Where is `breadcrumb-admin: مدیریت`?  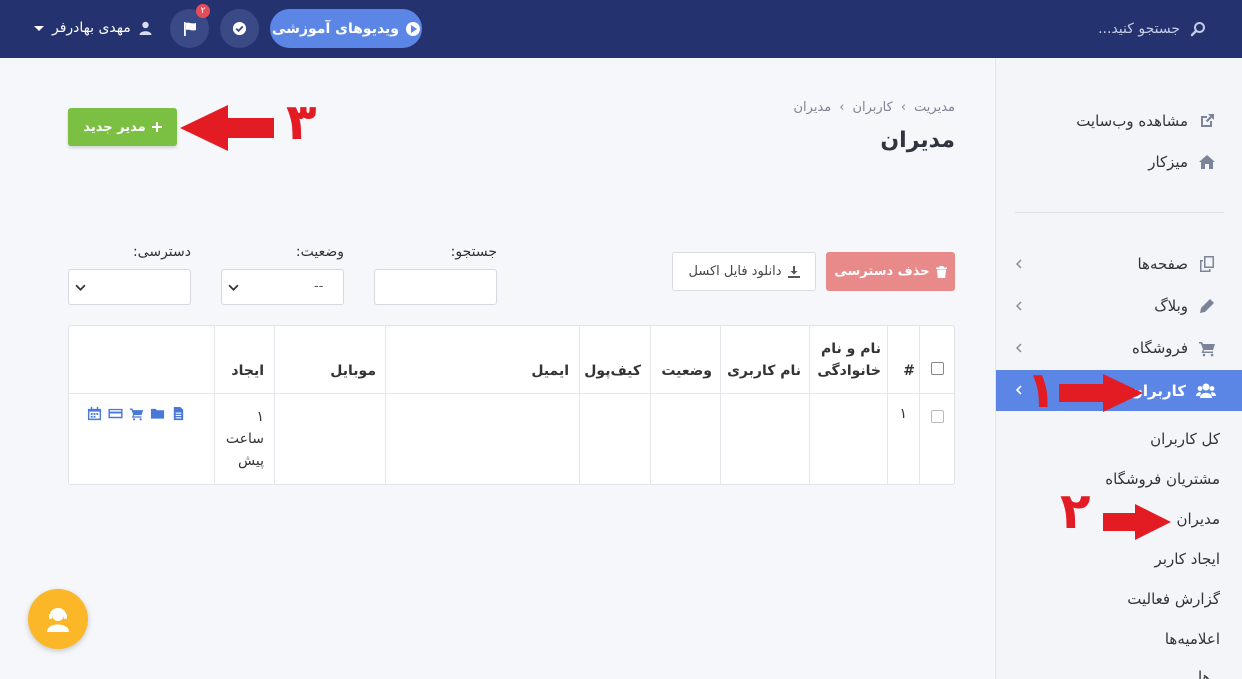 breadcrumb-admin: مدیریت is located at coordinates (934, 107).